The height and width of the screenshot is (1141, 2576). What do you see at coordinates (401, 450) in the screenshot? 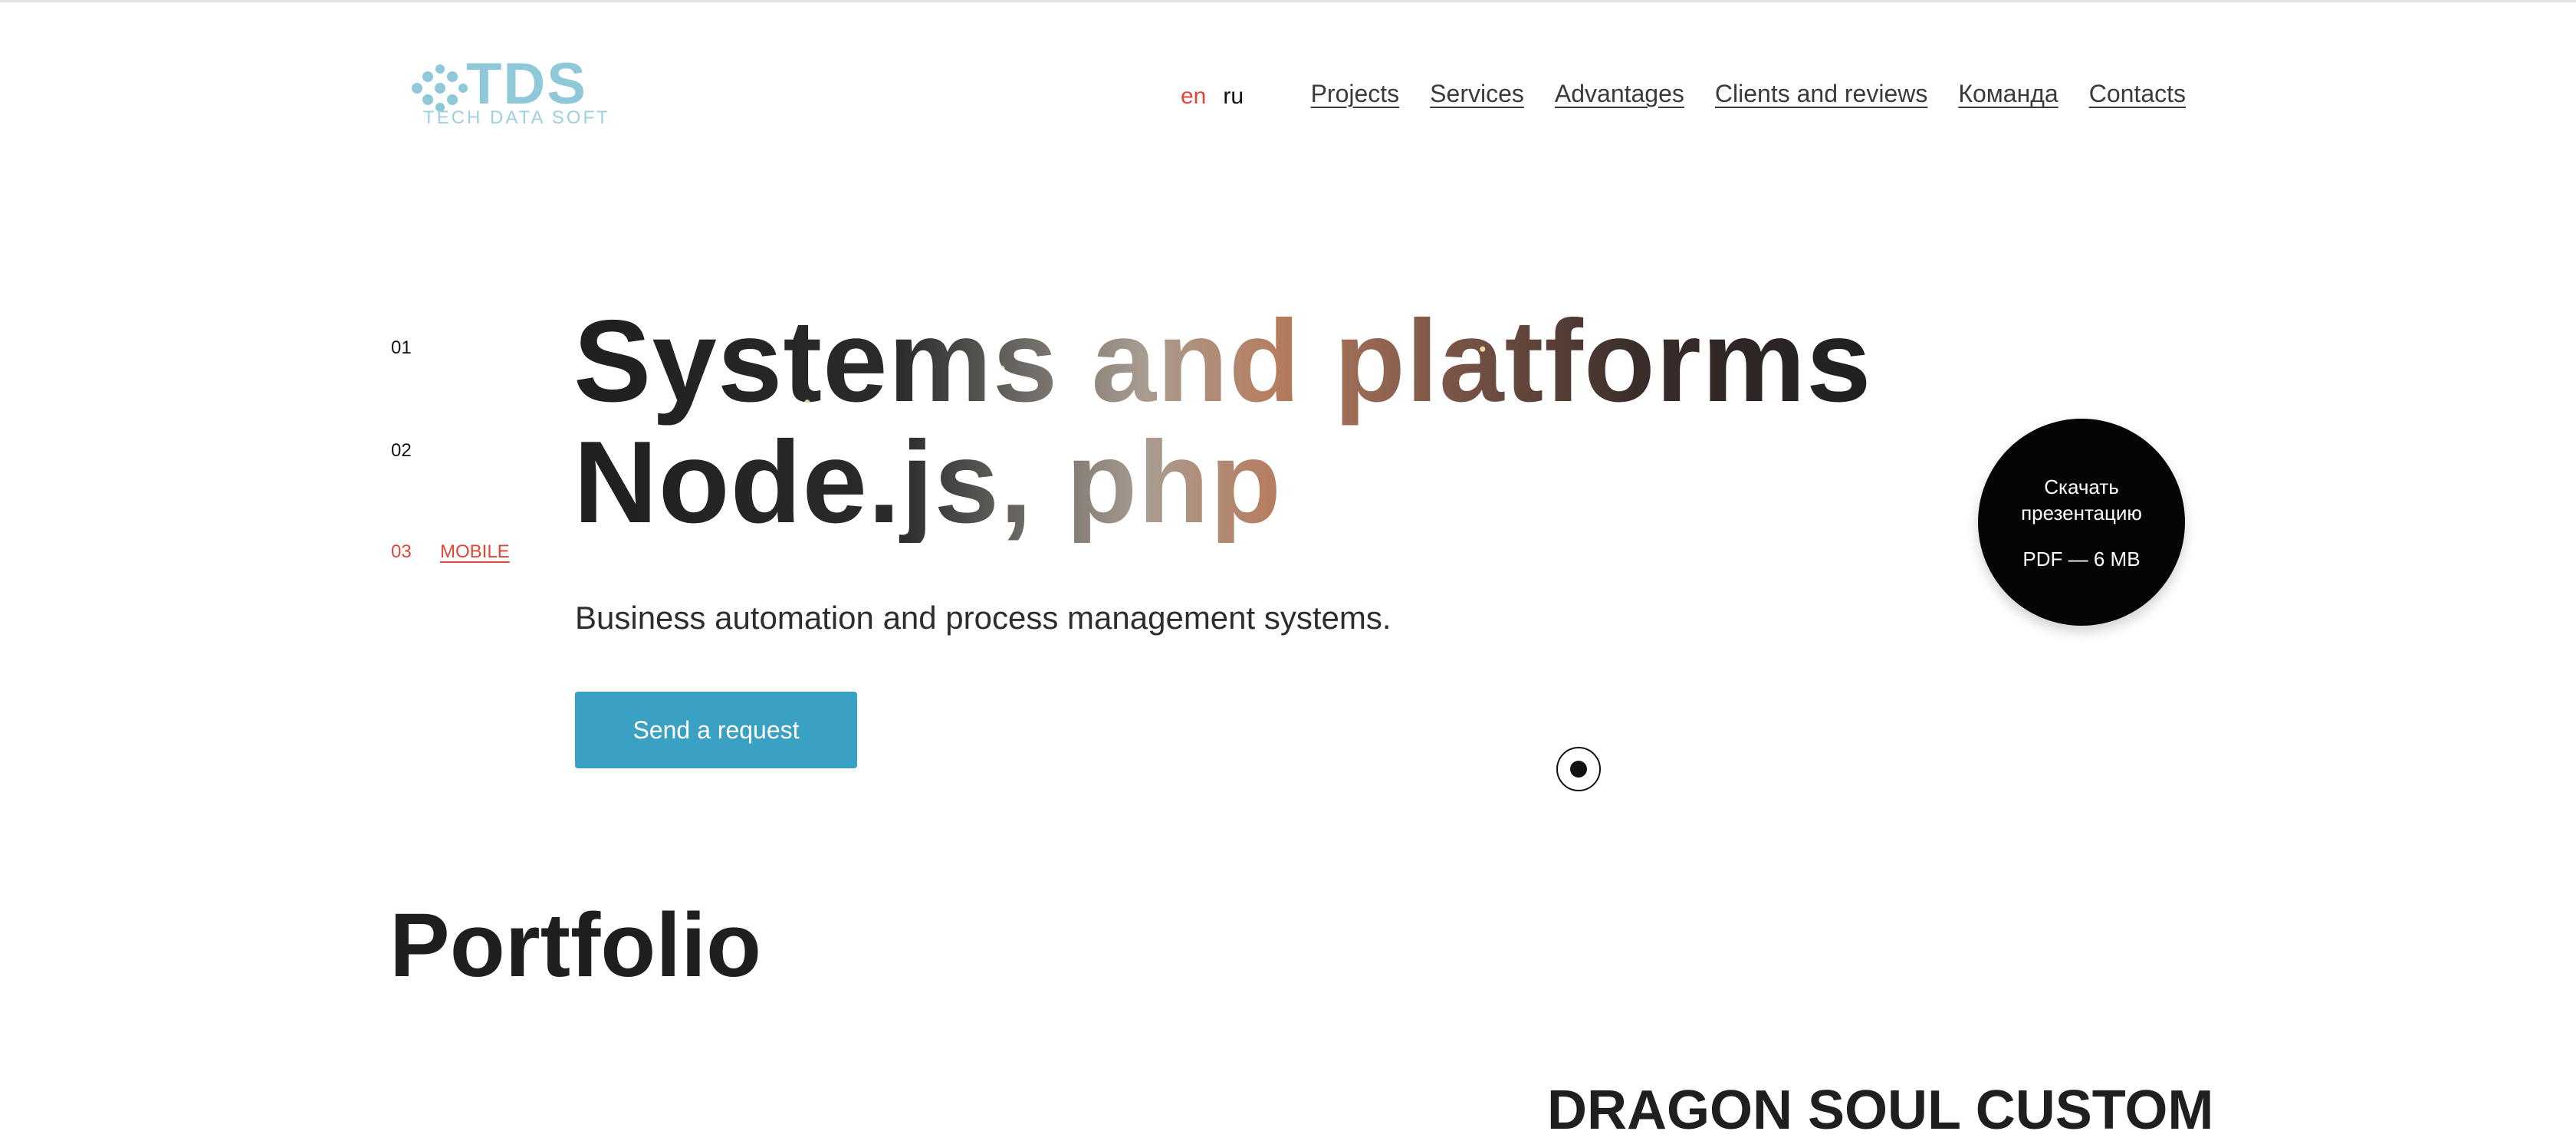
I see `slide-number: 02` at bounding box center [401, 450].